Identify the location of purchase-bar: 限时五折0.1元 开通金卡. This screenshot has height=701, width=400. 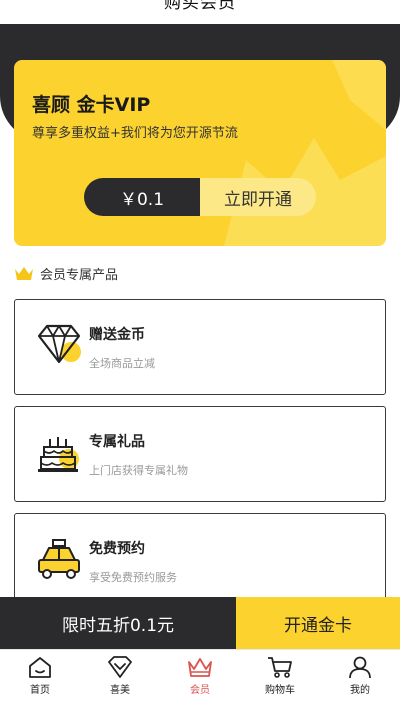
(200, 623).